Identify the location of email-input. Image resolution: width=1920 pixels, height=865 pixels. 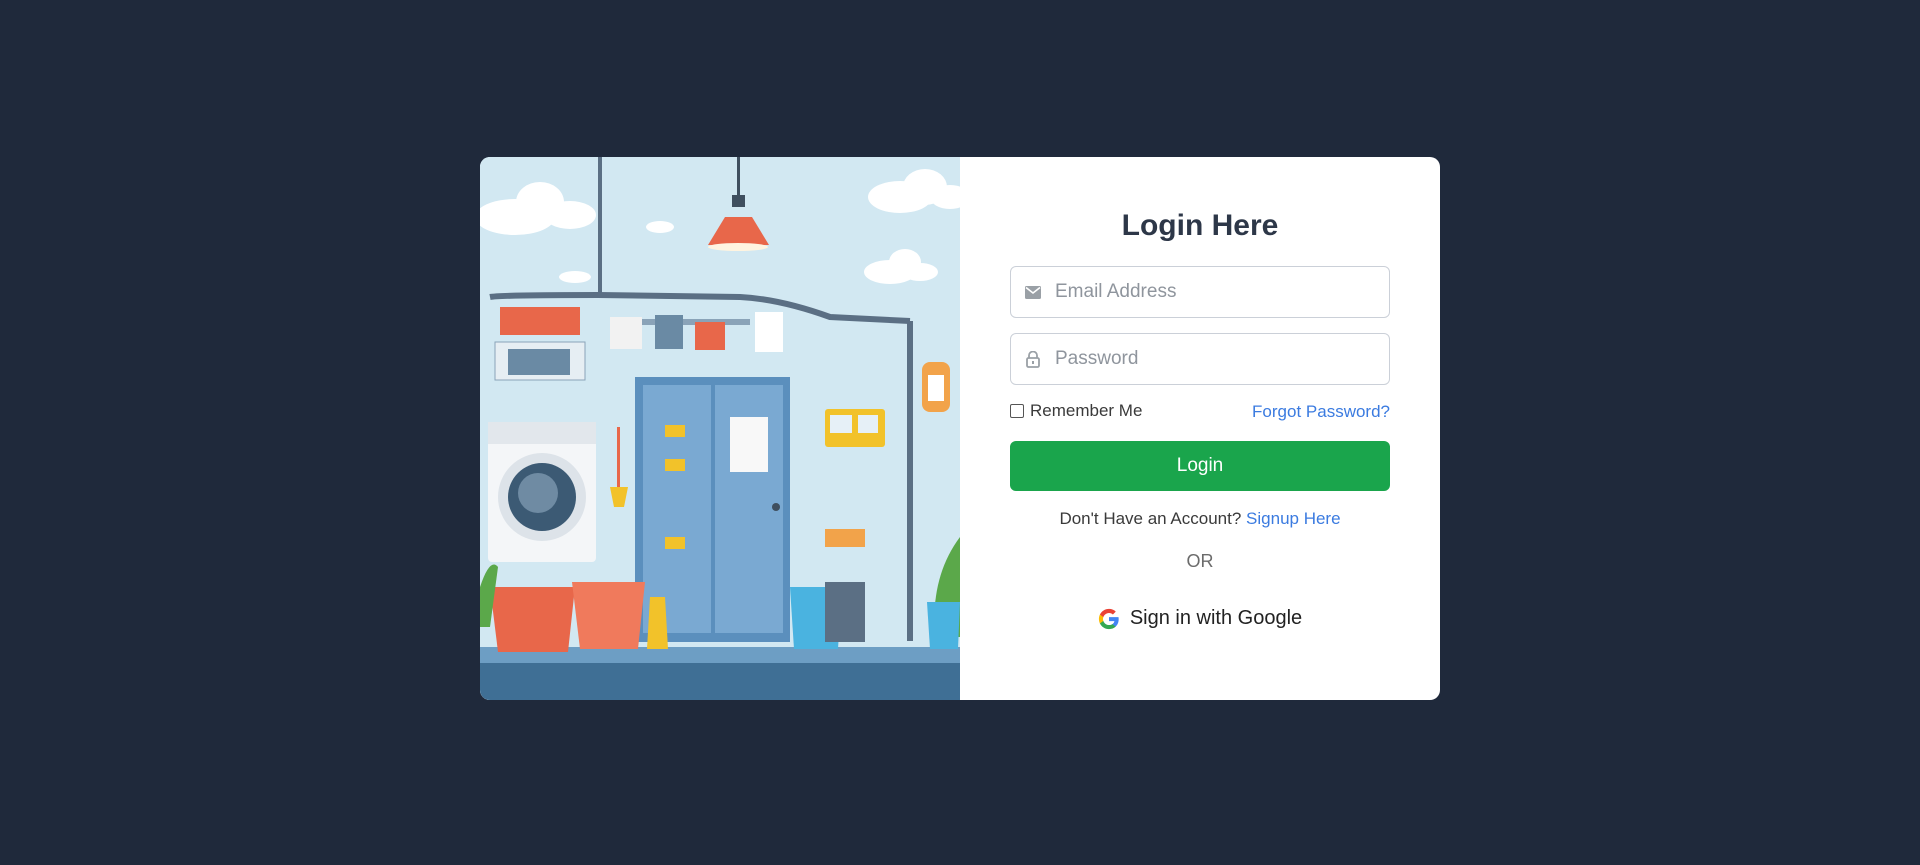
(1215, 292).